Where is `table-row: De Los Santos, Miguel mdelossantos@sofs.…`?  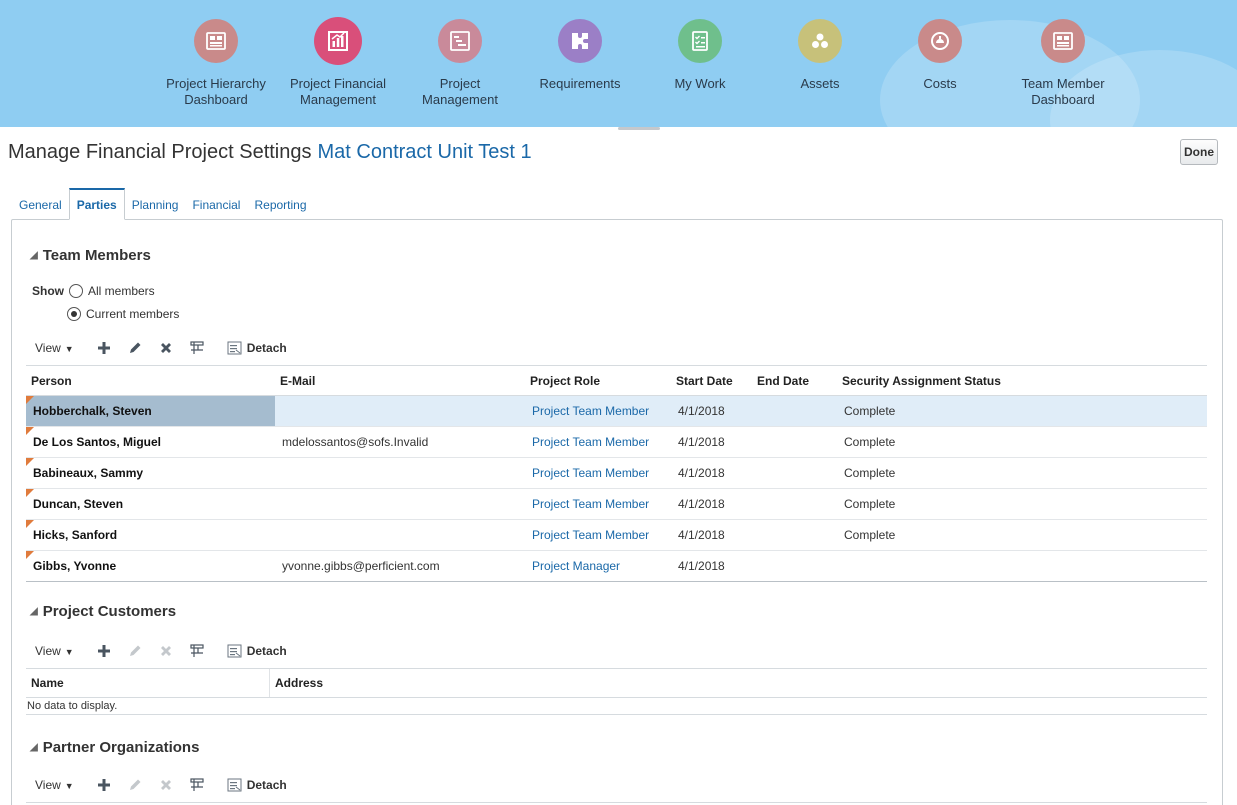 table-row: De Los Santos, Miguel mdelossantos@sofs.… is located at coordinates (616, 442).